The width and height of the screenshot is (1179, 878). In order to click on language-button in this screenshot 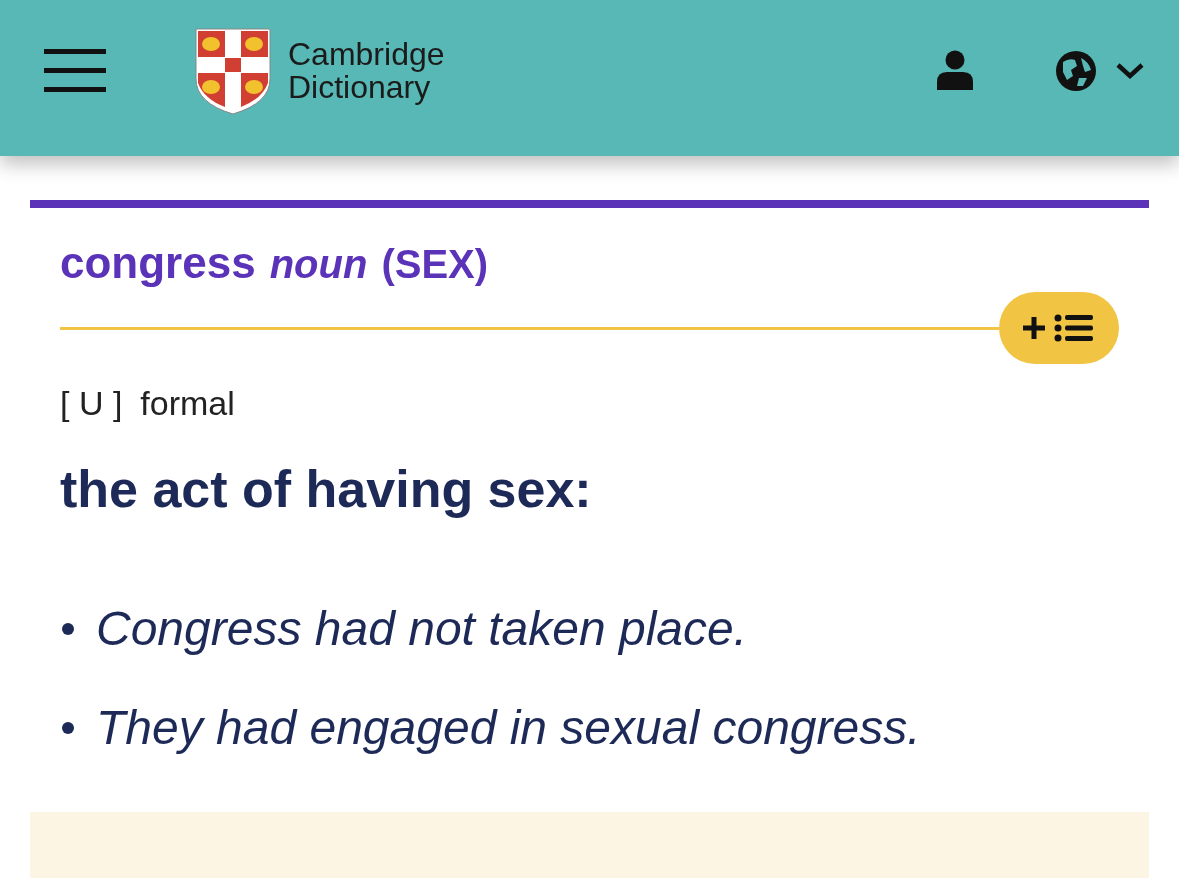, I will do `click(1100, 71)`.